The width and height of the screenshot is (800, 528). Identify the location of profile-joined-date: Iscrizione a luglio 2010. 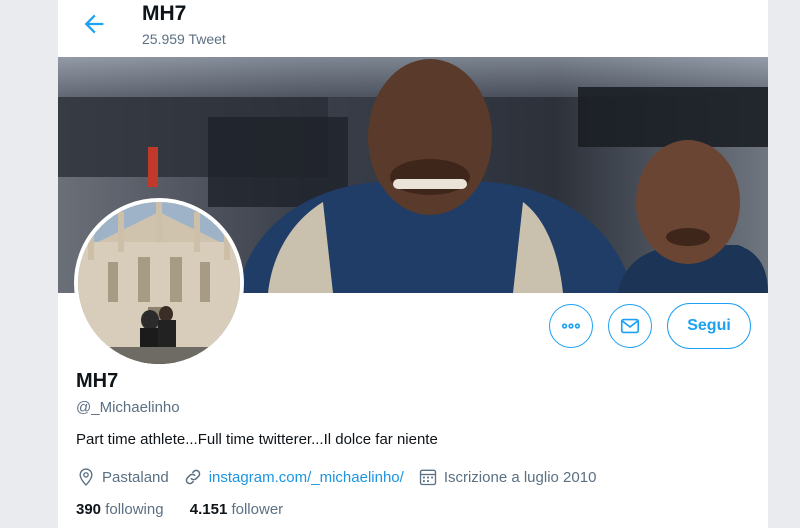
(520, 477).